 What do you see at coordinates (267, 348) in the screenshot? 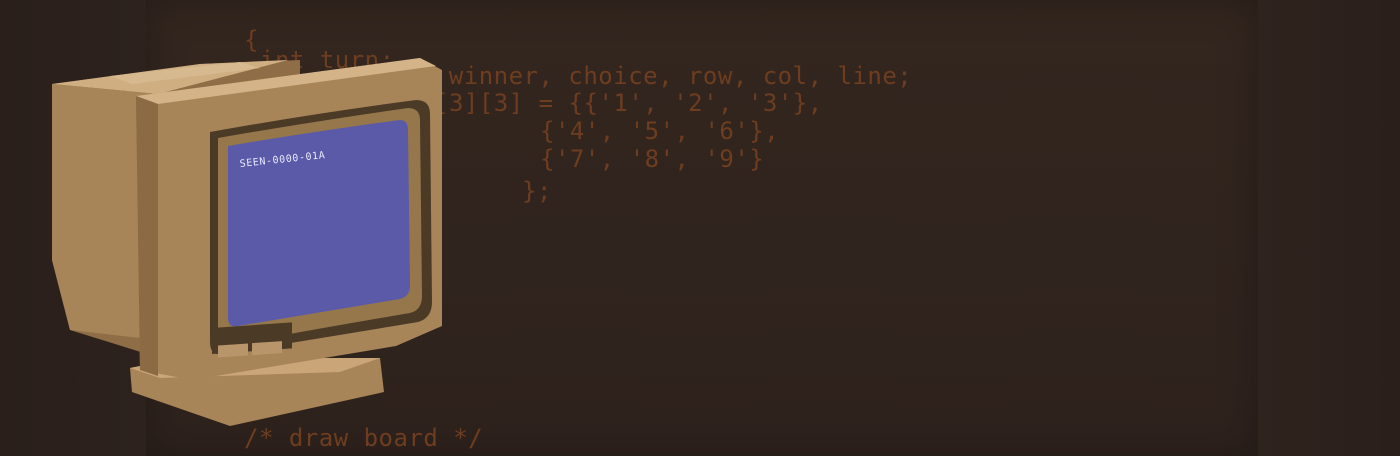
I see `monitor-drive-slot-right` at bounding box center [267, 348].